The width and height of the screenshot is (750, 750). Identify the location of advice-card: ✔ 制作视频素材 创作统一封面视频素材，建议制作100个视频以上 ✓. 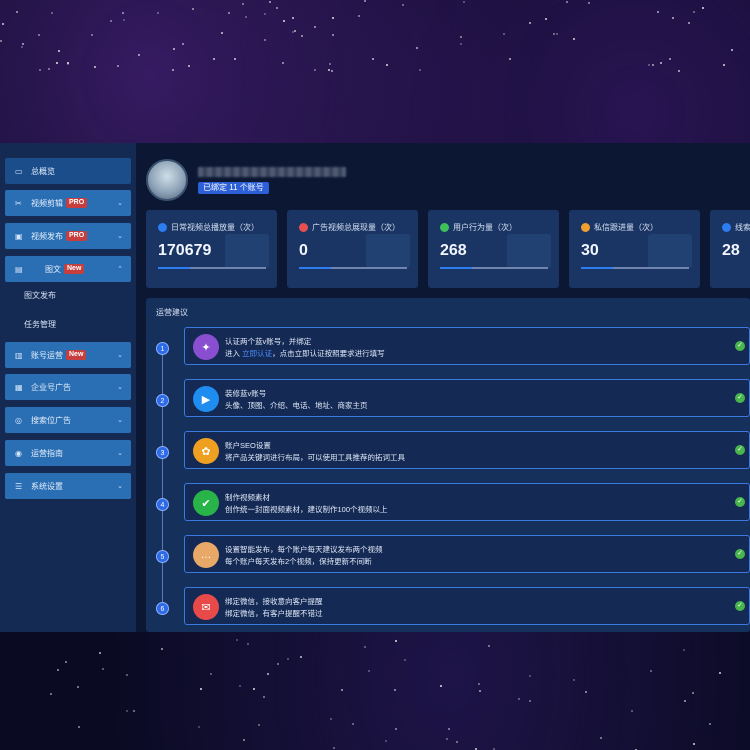
(467, 502).